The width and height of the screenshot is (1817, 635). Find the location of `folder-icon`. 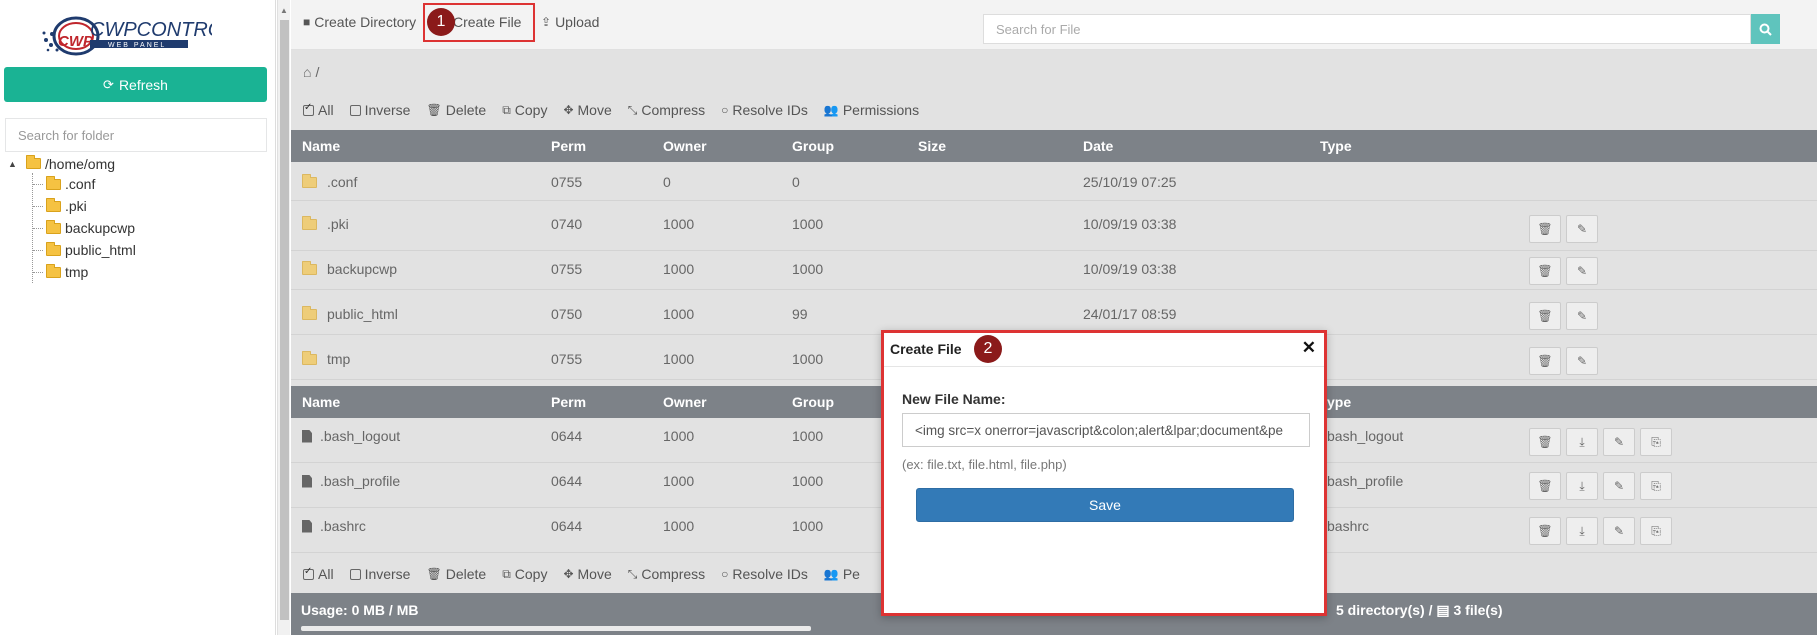

folder-icon is located at coordinates (309, 267).